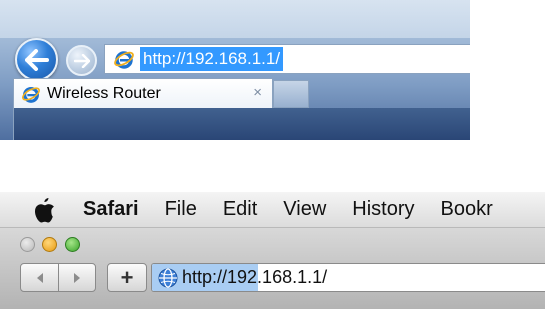 Image resolution: width=545 pixels, height=309 pixels. I want to click on menu-bookmarks: Bookr, so click(467, 209).